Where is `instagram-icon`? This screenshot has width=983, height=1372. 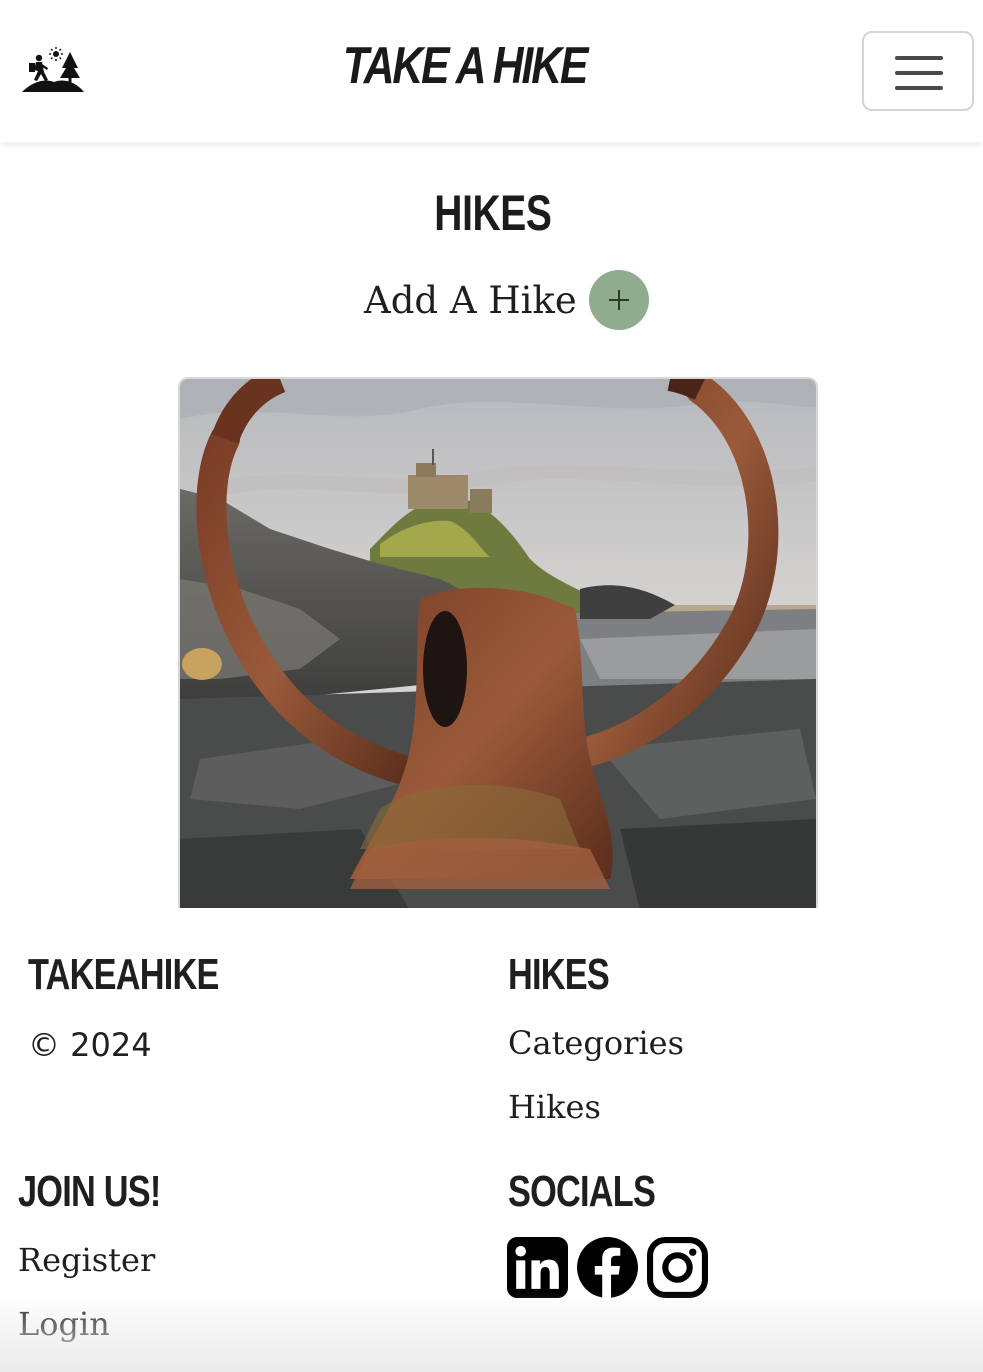 instagram-icon is located at coordinates (677, 1267).